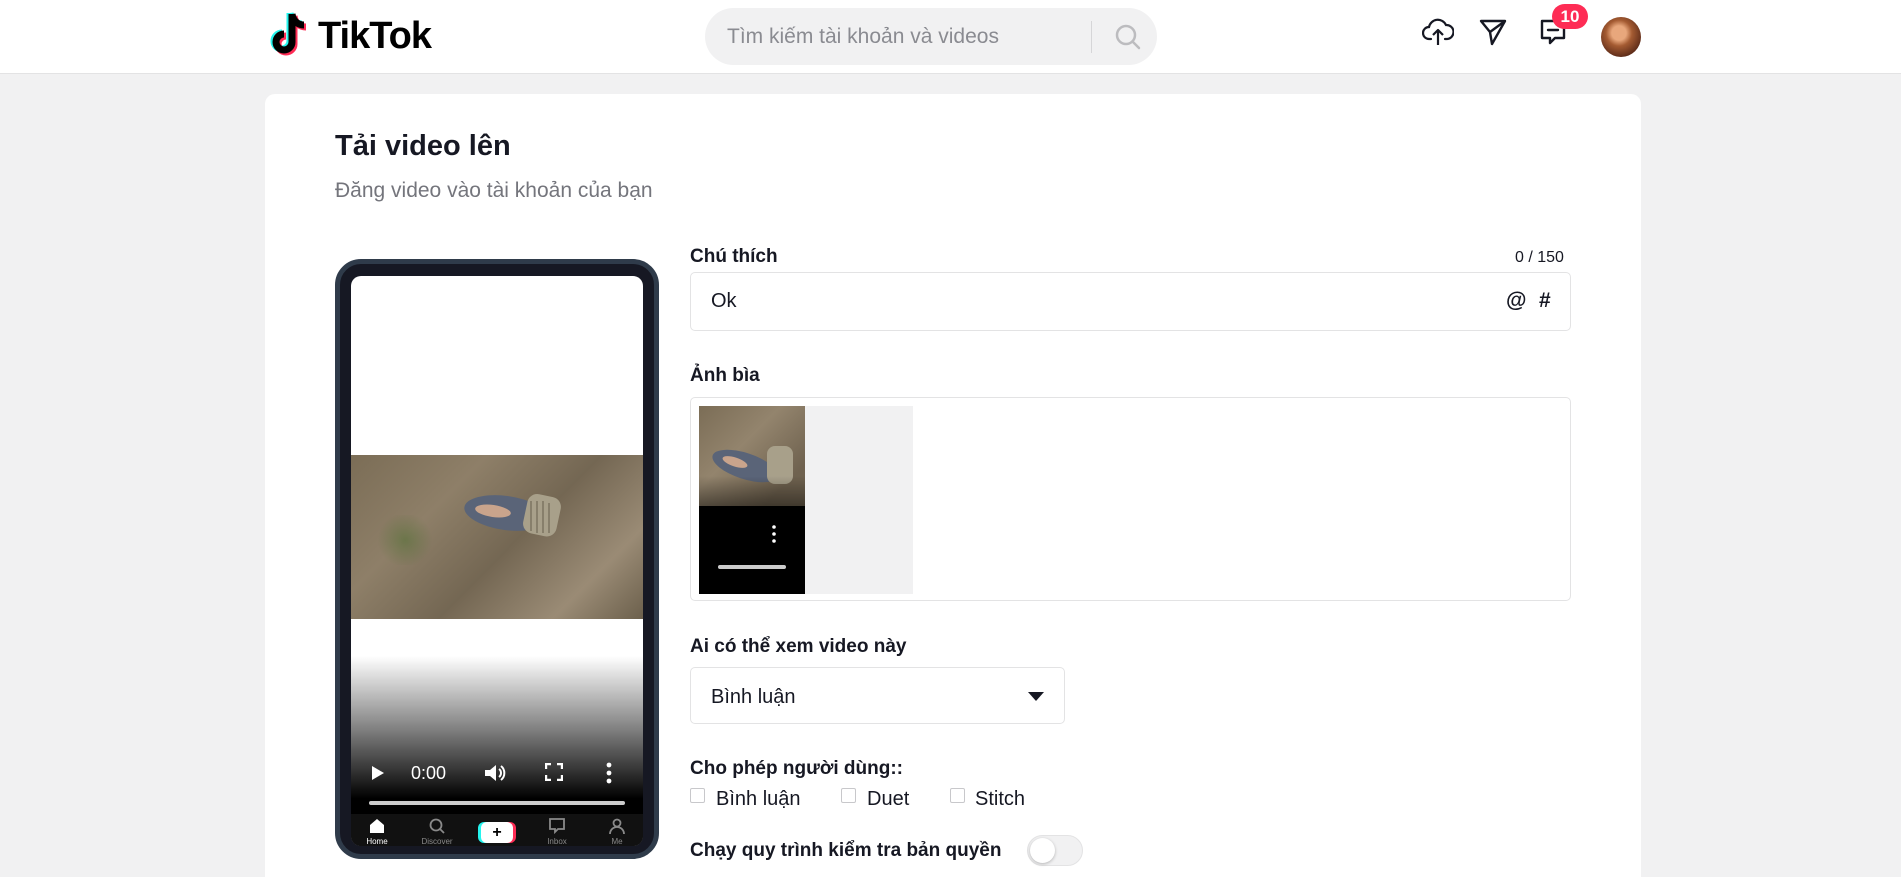 The height and width of the screenshot is (877, 1901). What do you see at coordinates (617, 841) in the screenshot?
I see `preview-nav-me-label: Me` at bounding box center [617, 841].